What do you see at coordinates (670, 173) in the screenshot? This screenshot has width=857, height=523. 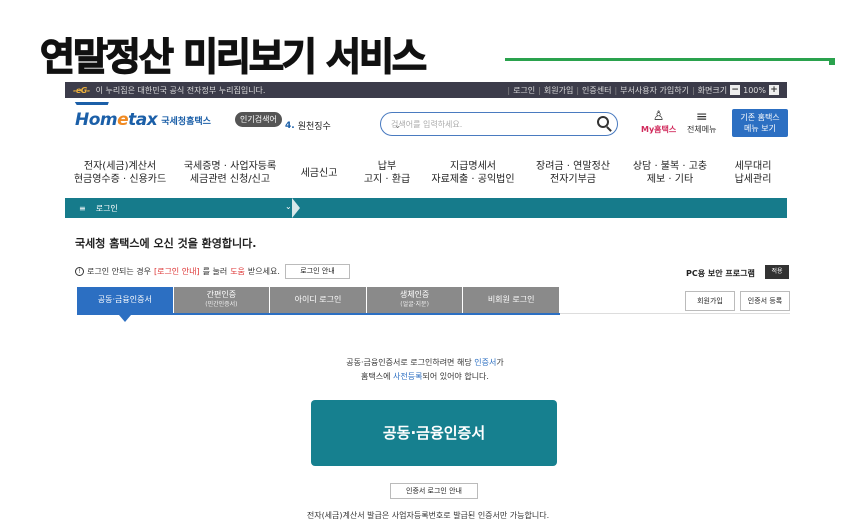 I see `nav-item-consult: 상담 · 불복 · 고충 제보 · 기타` at bounding box center [670, 173].